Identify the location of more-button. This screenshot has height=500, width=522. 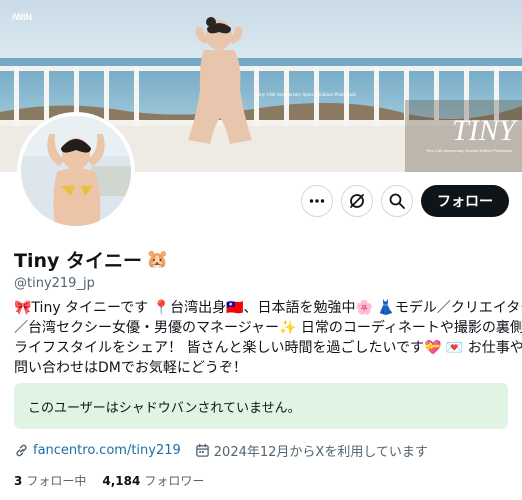
(317, 201).